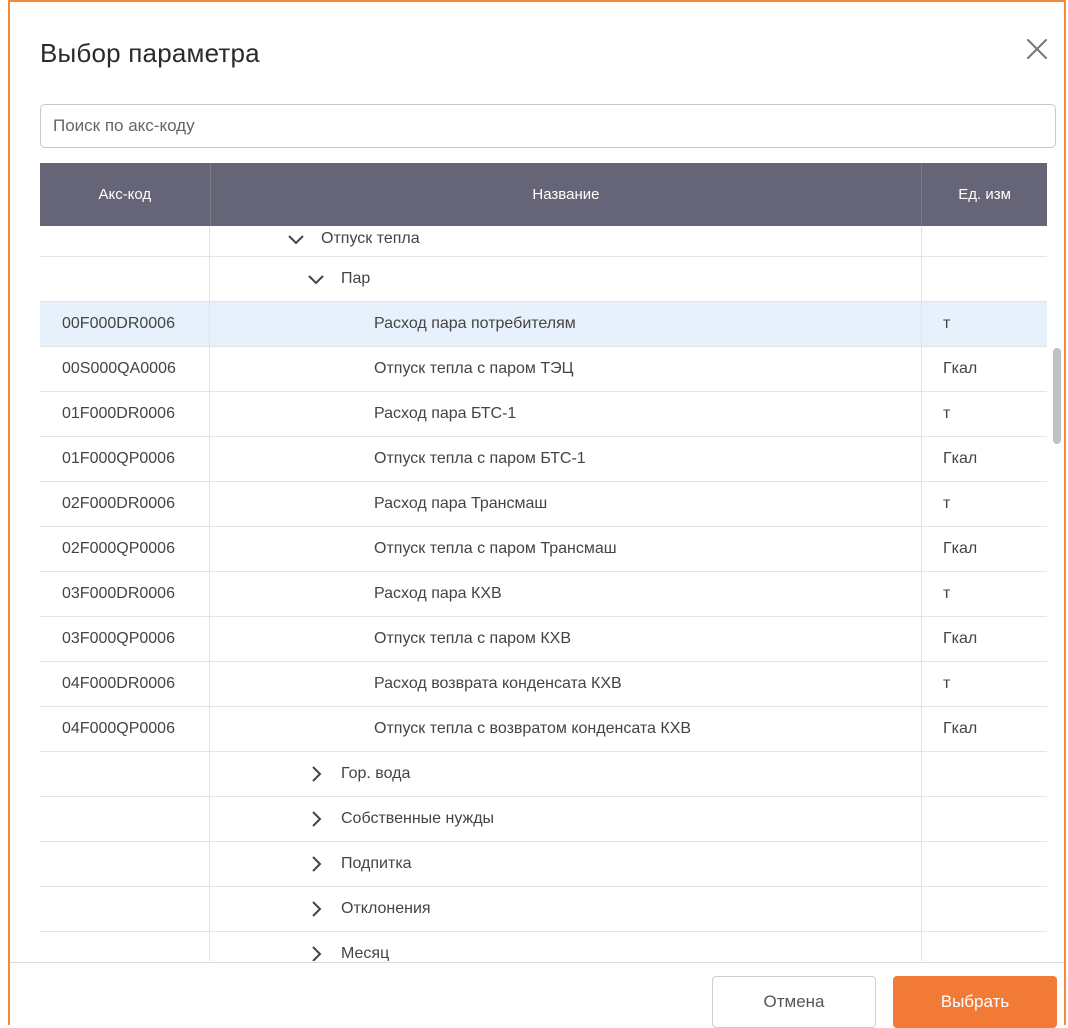  Describe the element at coordinates (125, 549) in the screenshot. I see `cell-code: 02F000QP0006` at that location.